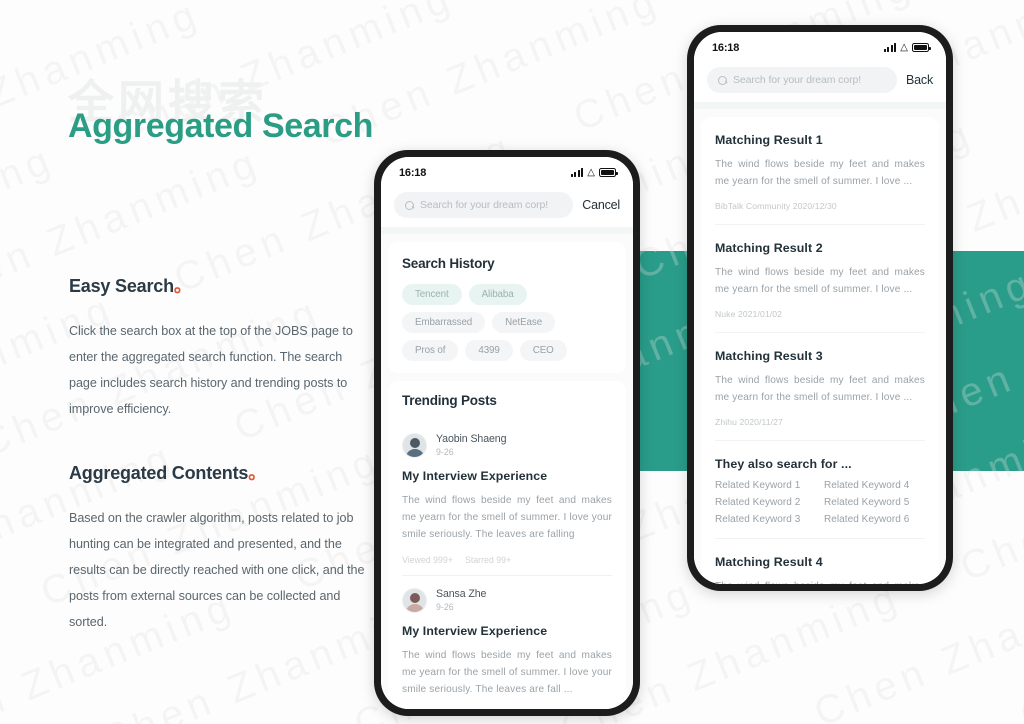  What do you see at coordinates (874, 519) in the screenshot?
I see `related-keyword: Related Keyword 6` at bounding box center [874, 519].